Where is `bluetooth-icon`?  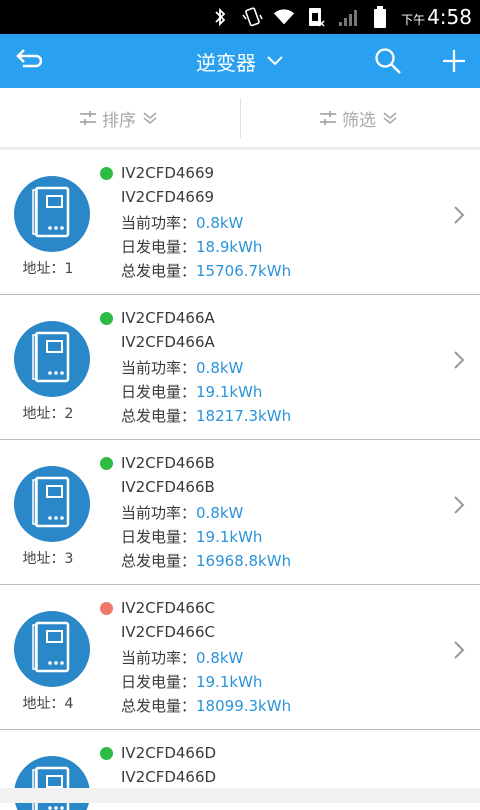
bluetooth-icon is located at coordinates (220, 17).